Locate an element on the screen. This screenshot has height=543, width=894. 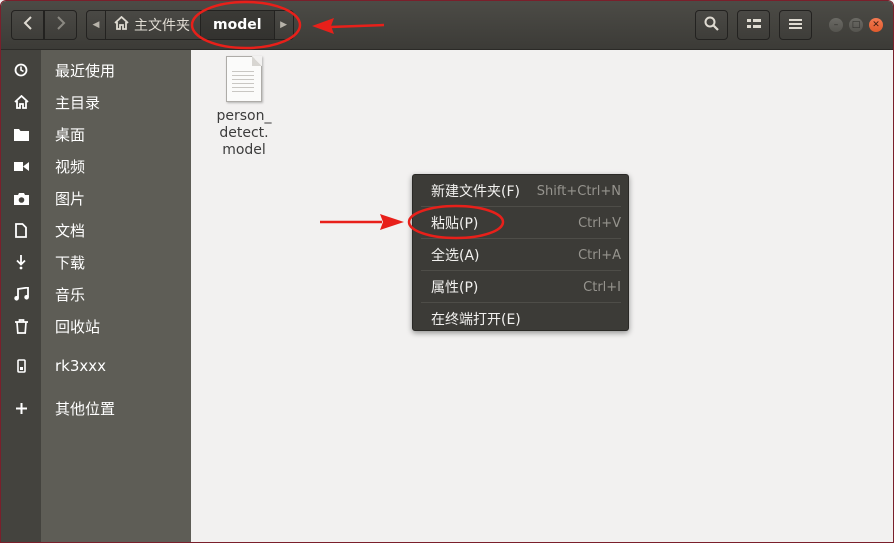
chevron-left-icon is located at coordinates (28, 25).